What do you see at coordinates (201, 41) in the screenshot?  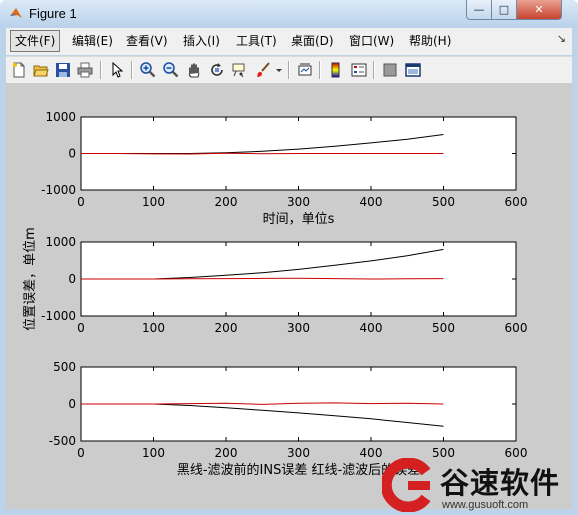 I see `menu-insert: 插入(I)` at bounding box center [201, 41].